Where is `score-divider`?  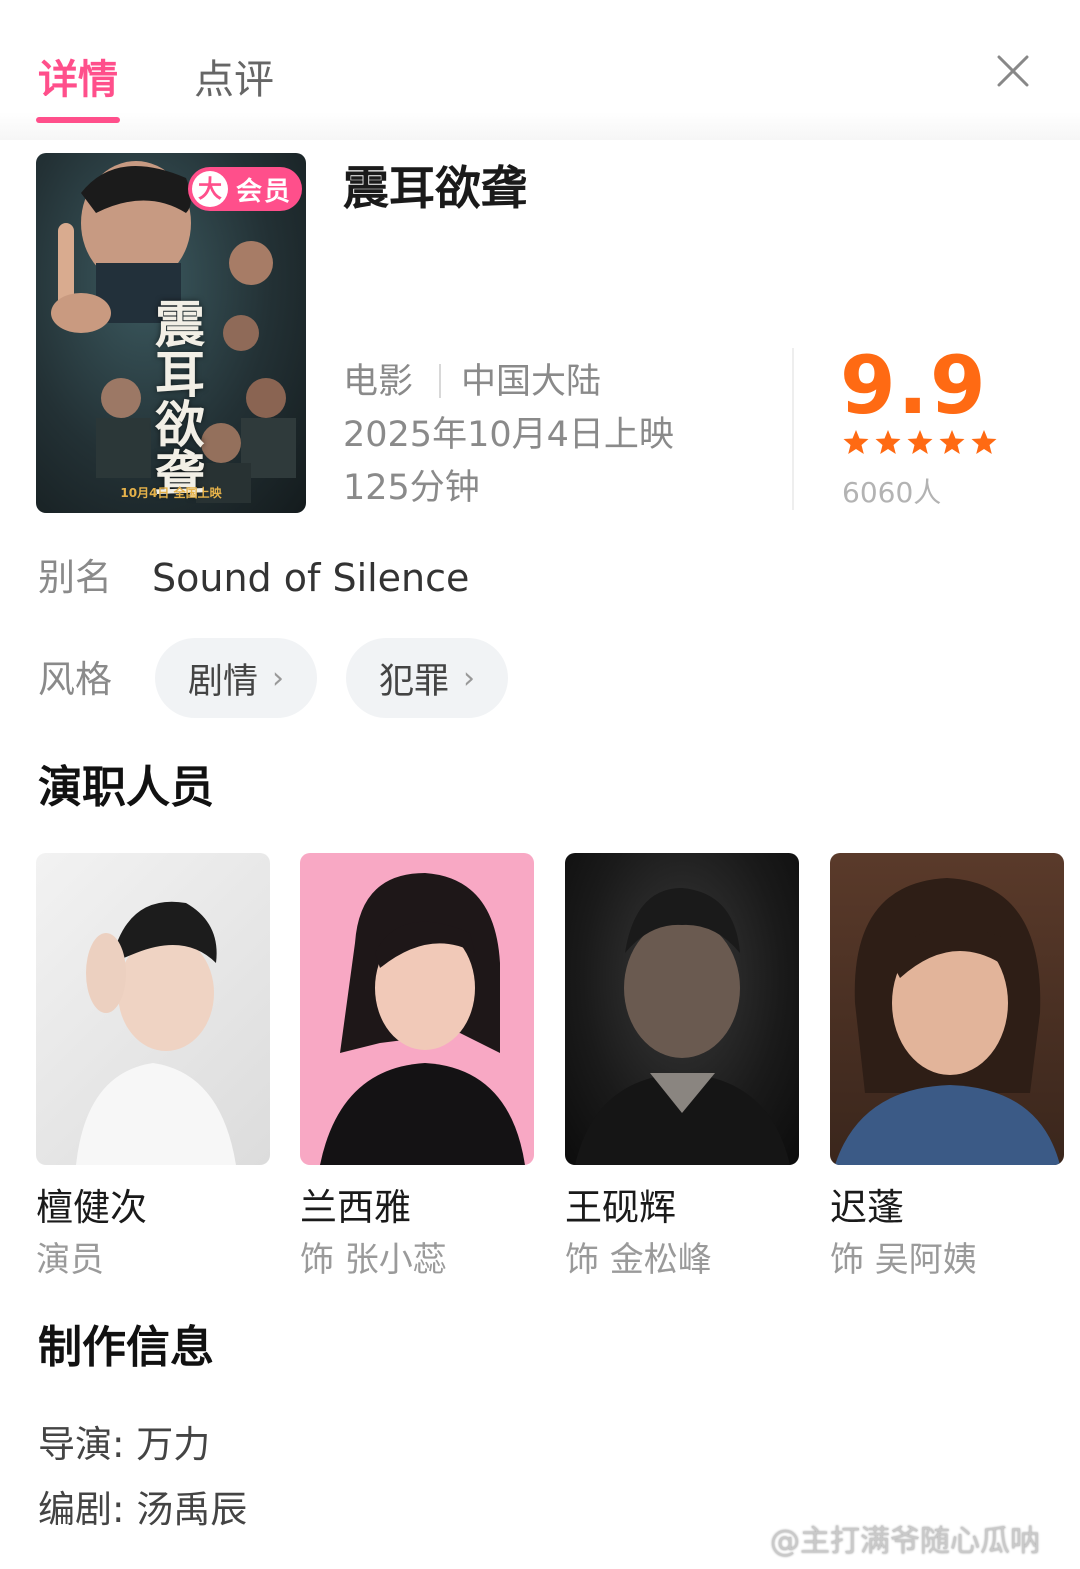
score-divider is located at coordinates (793, 429).